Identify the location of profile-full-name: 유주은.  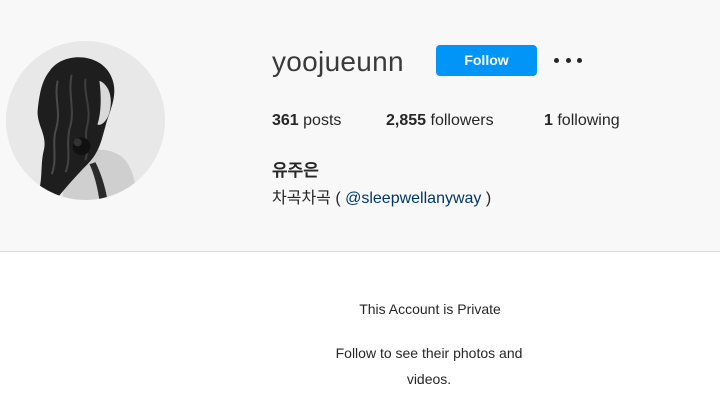
(295, 170).